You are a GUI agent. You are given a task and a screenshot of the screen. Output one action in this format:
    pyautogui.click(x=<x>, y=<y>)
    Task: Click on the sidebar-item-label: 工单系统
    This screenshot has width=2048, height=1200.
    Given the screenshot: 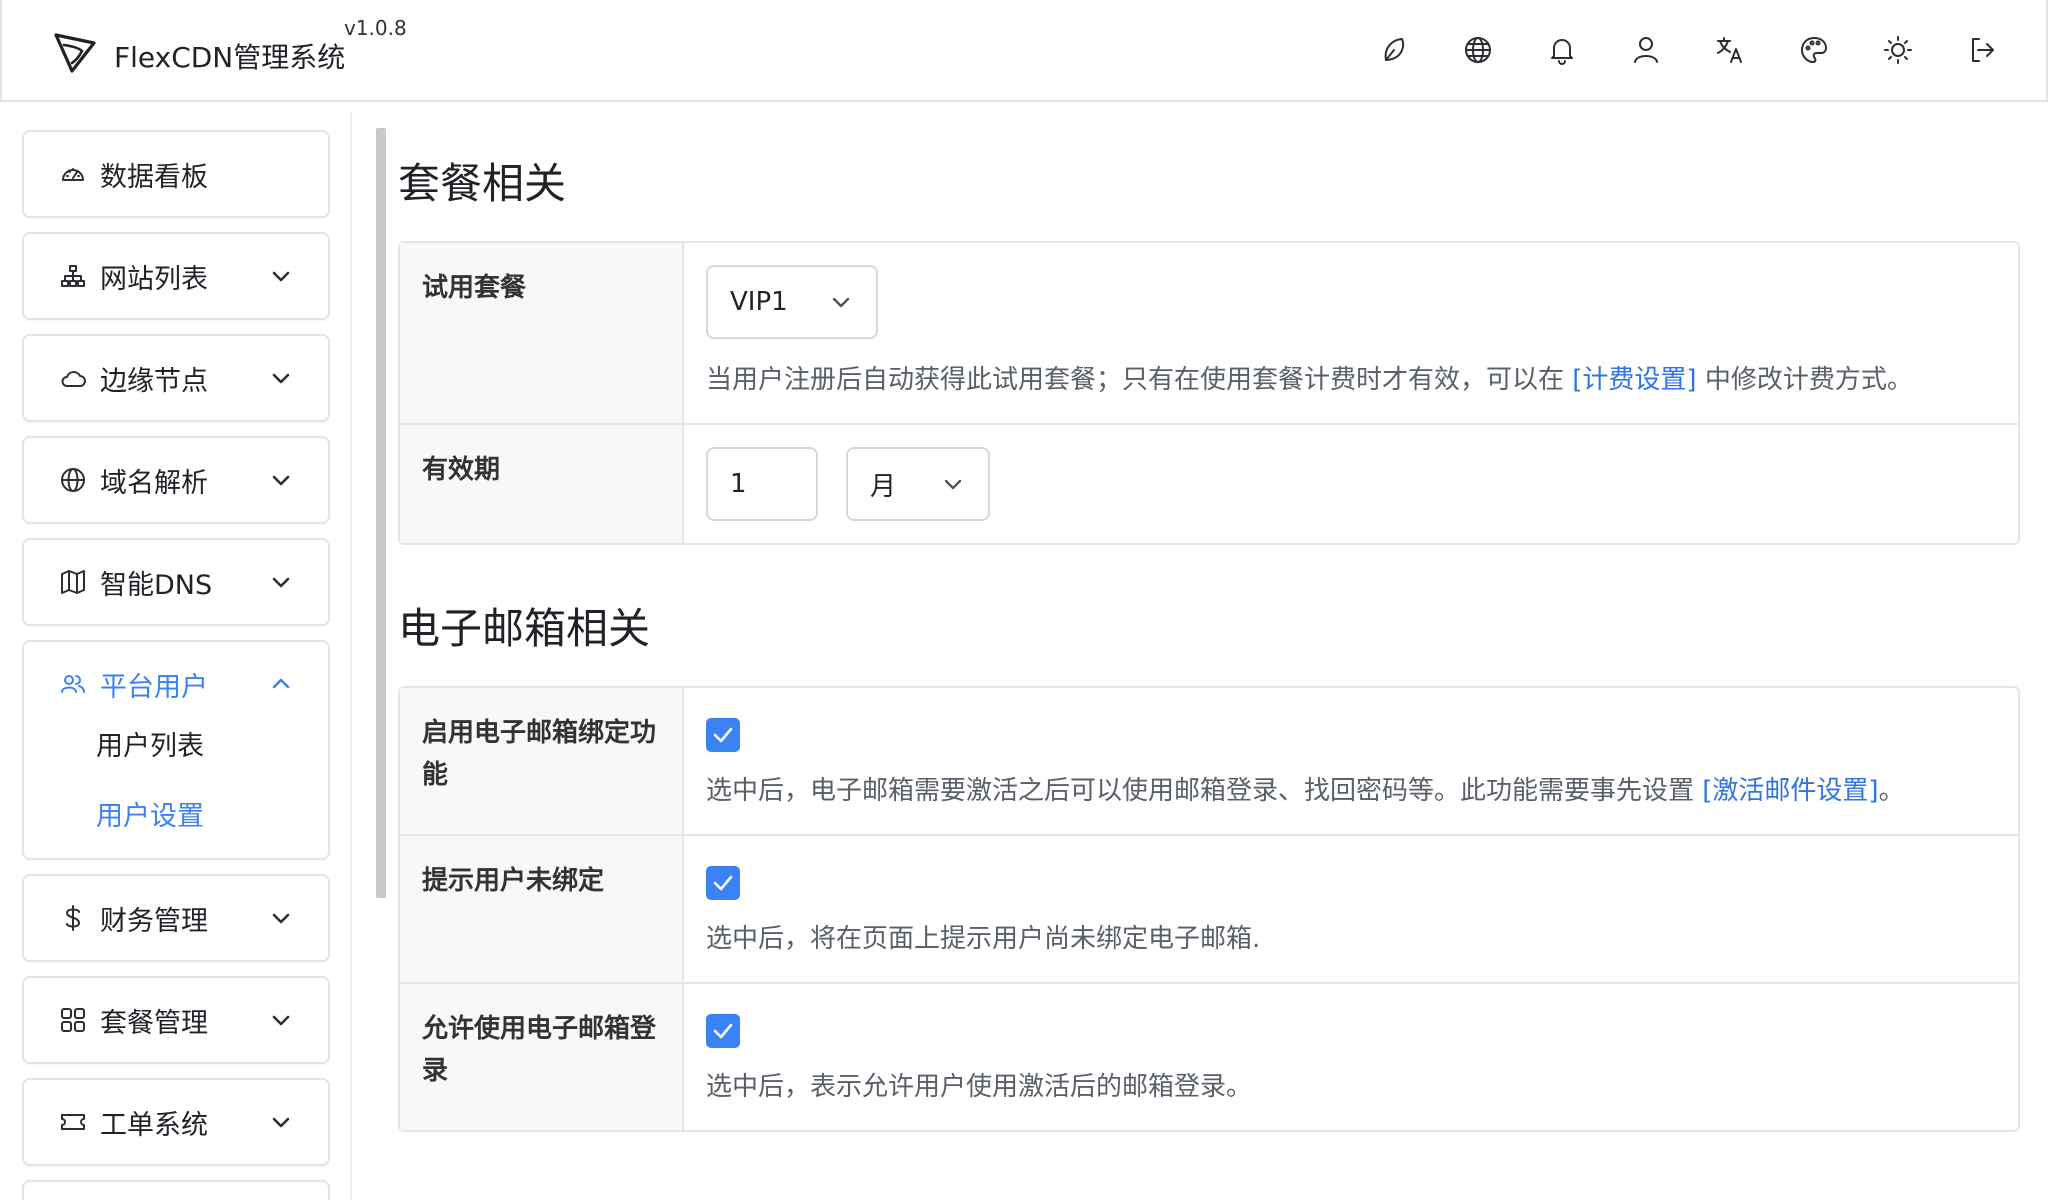 What is the action you would take?
    pyautogui.click(x=154, y=1125)
    